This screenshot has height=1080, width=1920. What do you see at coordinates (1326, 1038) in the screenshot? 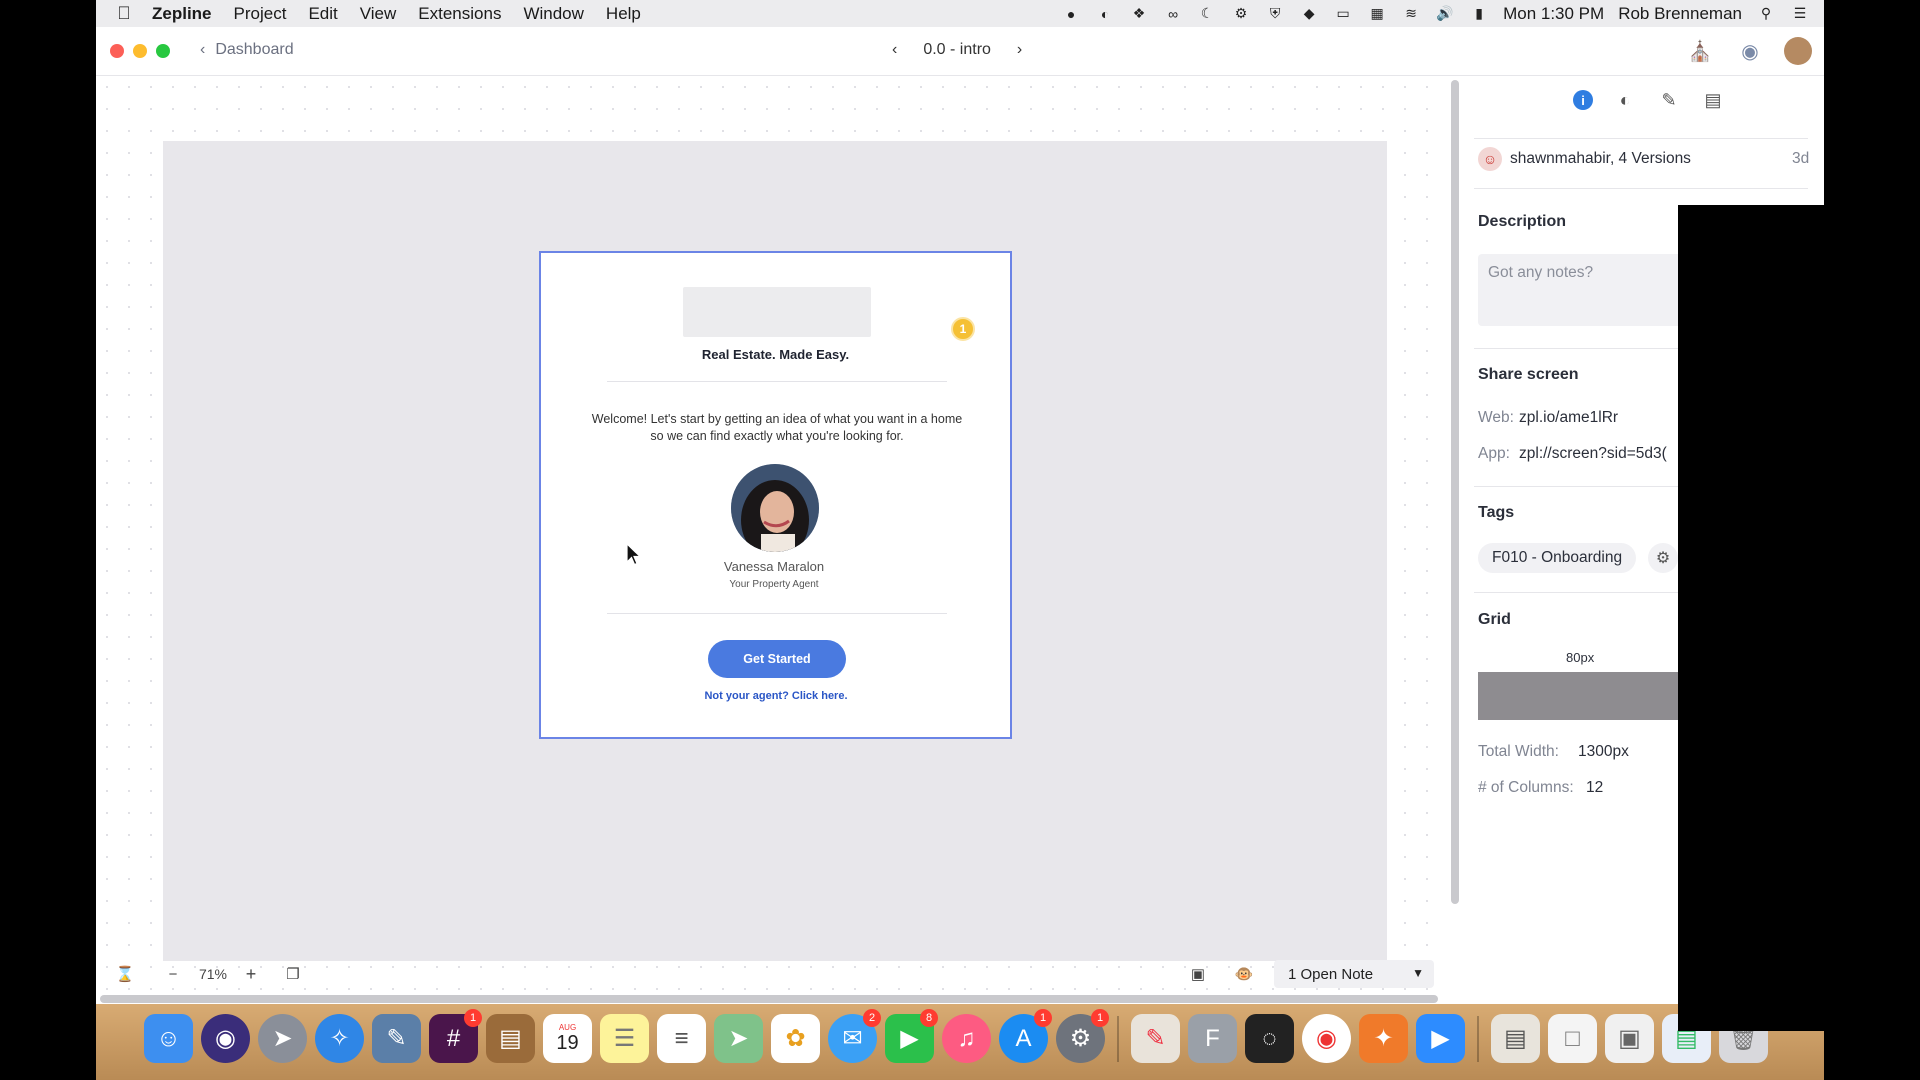
I see `chrome-icon: ◉` at bounding box center [1326, 1038].